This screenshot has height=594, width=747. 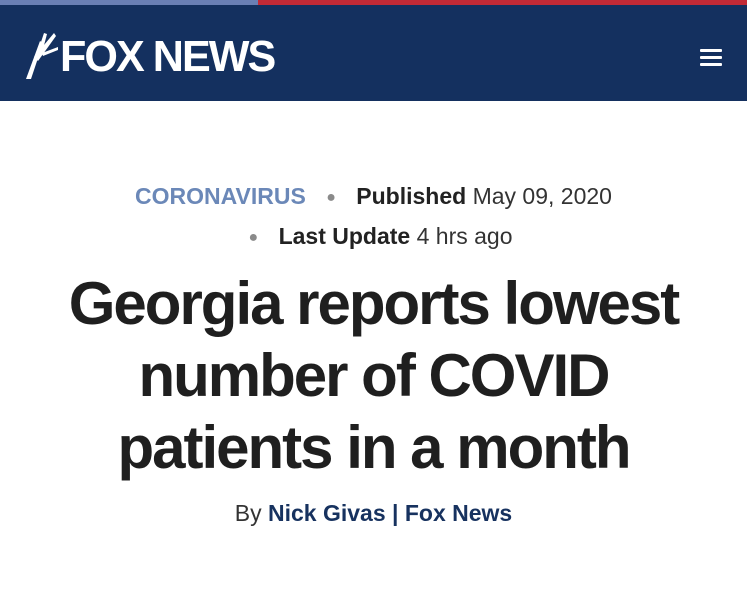 I want to click on fox-news-logo: FOX NEWS, so click(x=151, y=57).